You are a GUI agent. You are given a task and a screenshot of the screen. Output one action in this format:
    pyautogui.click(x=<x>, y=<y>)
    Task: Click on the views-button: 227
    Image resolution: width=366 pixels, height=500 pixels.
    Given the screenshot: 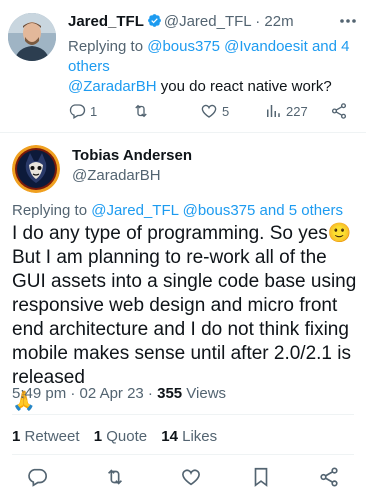 What is the action you would take?
    pyautogui.click(x=286, y=111)
    